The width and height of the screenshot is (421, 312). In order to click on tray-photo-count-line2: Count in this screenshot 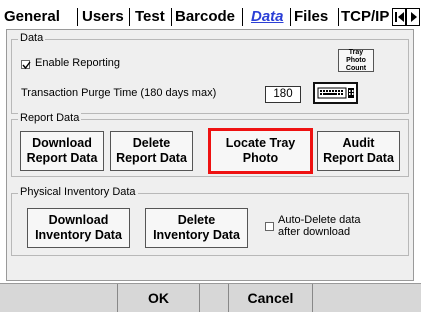, I will do `click(356, 68)`.